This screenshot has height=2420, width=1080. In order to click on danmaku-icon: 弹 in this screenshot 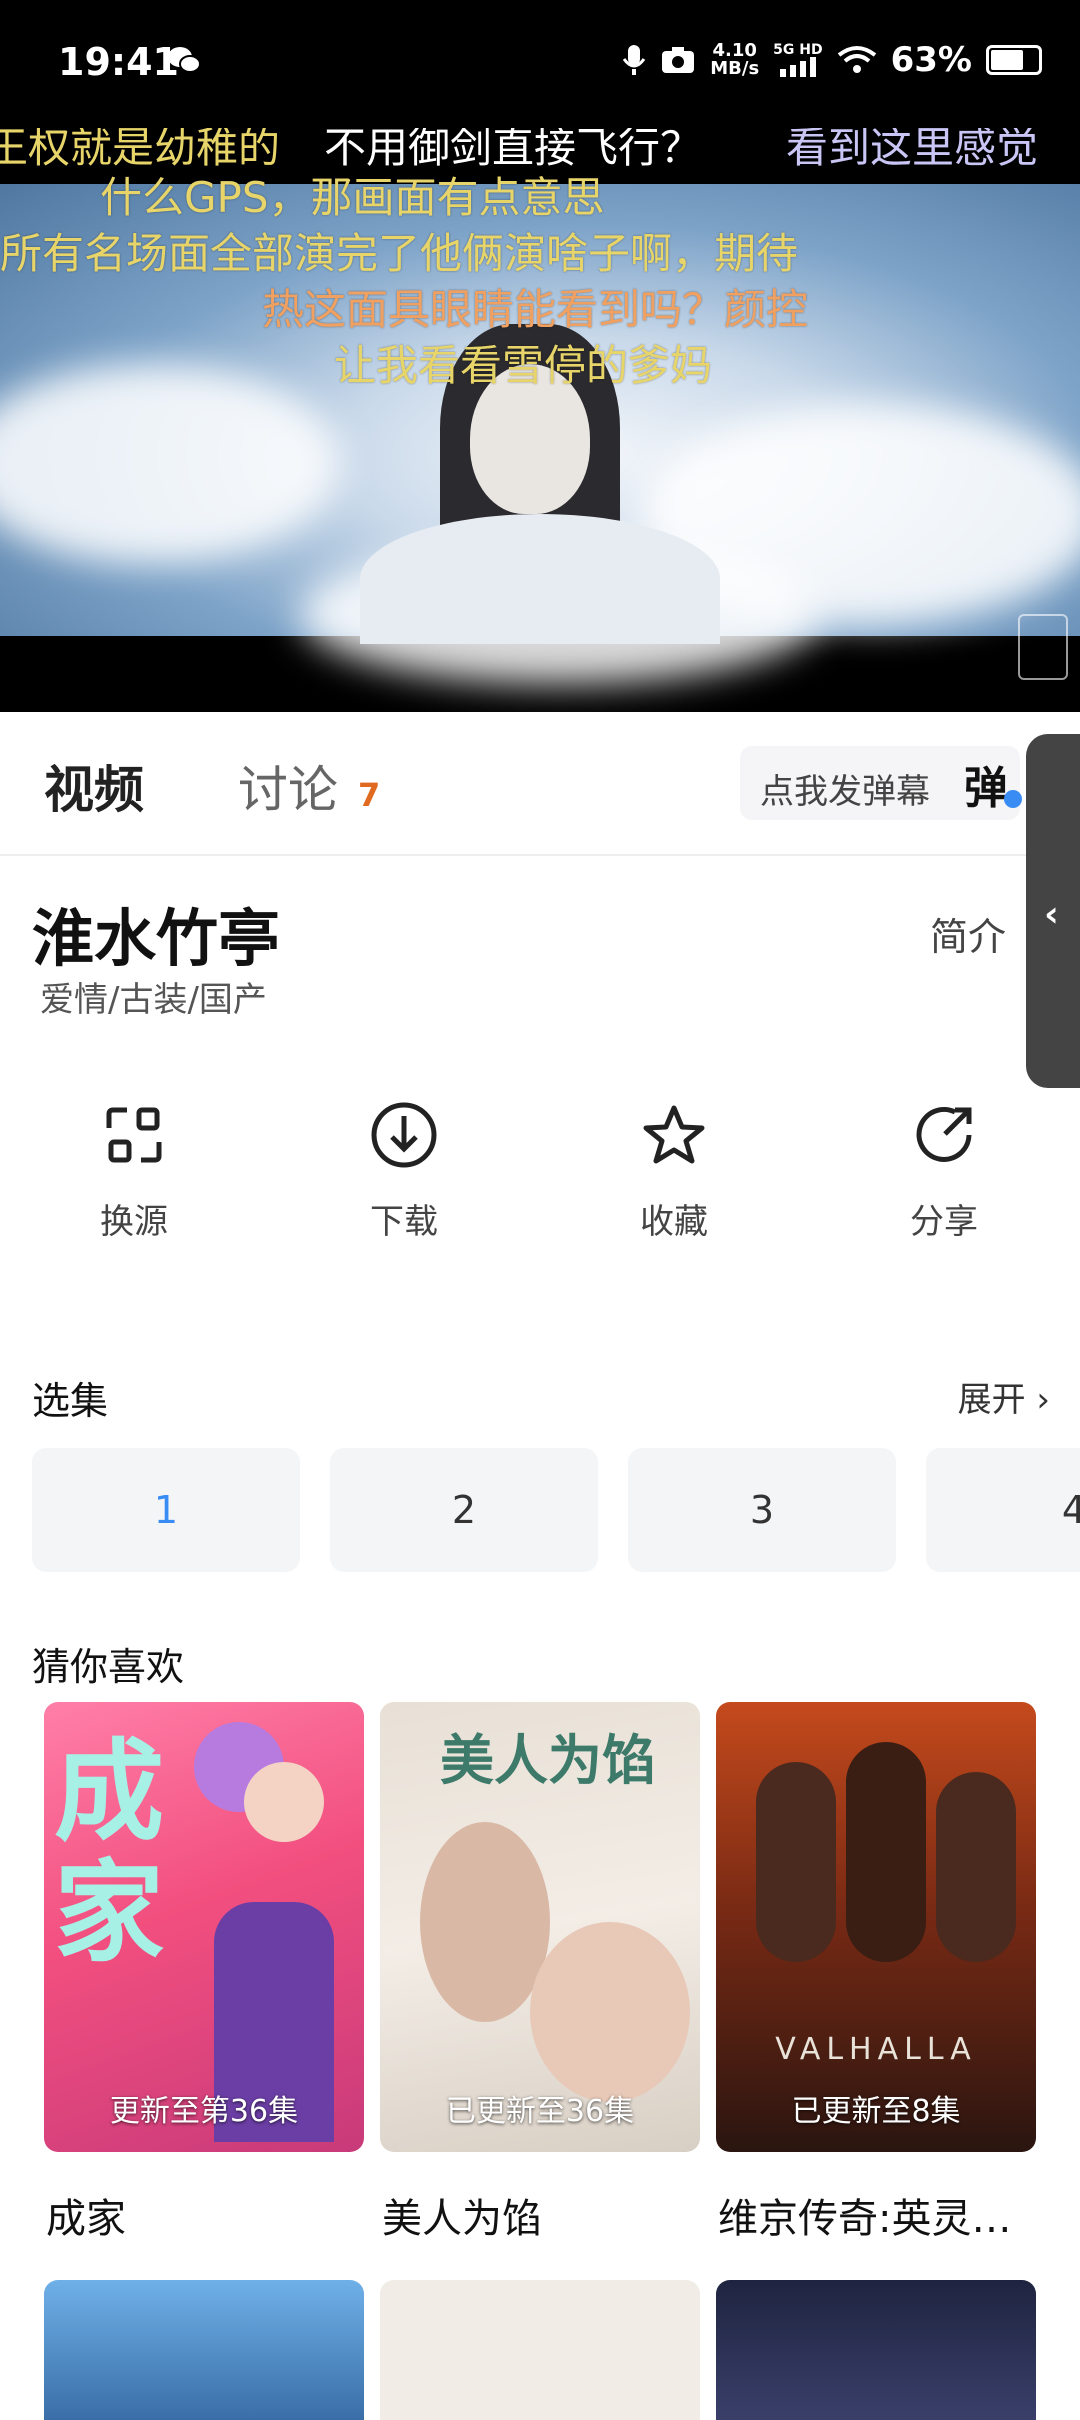, I will do `click(993, 783)`.